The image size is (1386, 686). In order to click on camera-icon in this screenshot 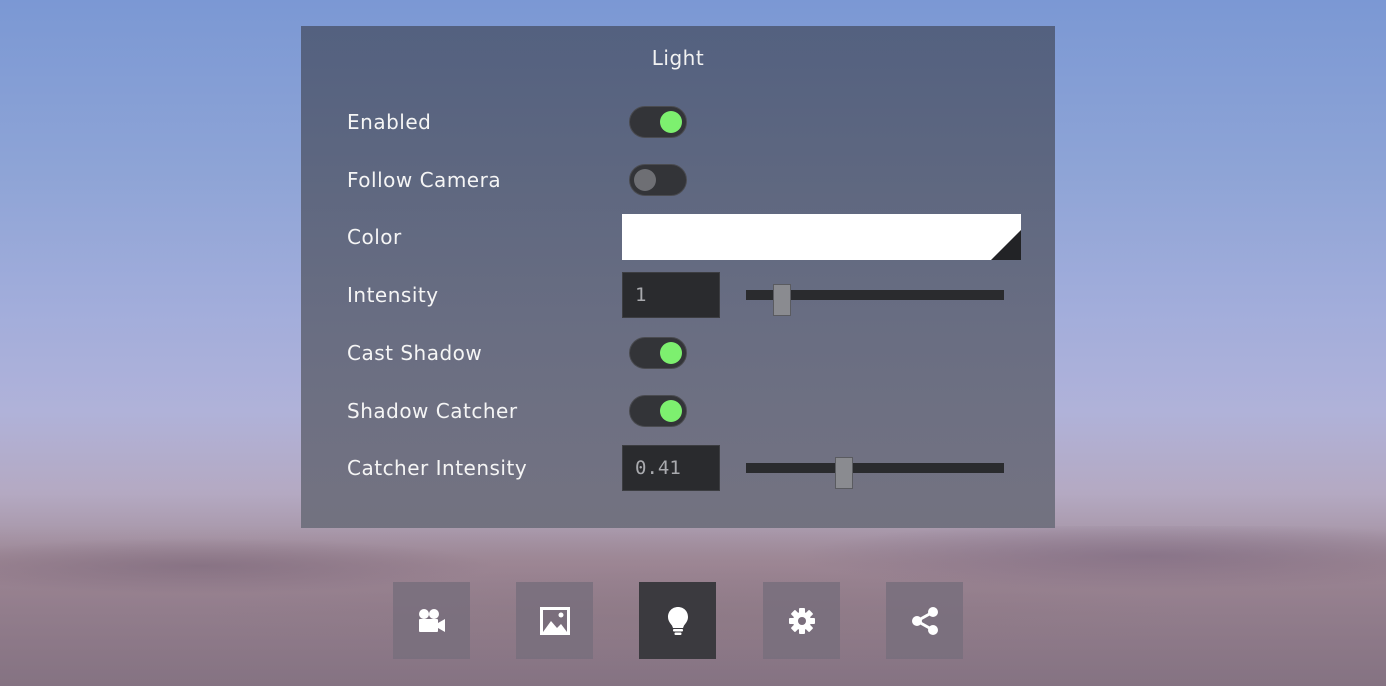, I will do `click(431, 620)`.